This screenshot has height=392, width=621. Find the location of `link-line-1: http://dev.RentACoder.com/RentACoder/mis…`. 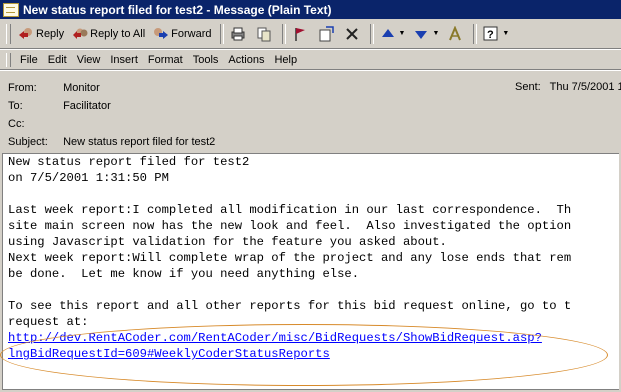

link-line-1: http://dev.RentACoder.com/RentACoder/mis… is located at coordinates (275, 338).